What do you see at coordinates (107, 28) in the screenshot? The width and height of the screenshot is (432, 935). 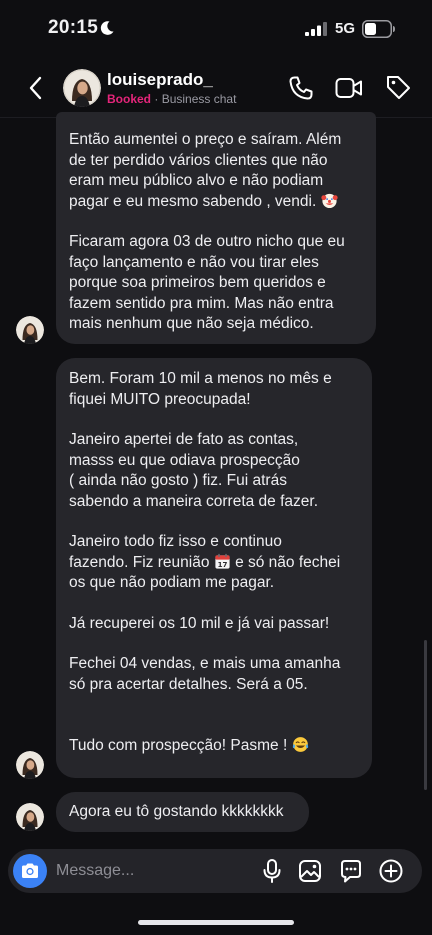 I see `moon-icon` at bounding box center [107, 28].